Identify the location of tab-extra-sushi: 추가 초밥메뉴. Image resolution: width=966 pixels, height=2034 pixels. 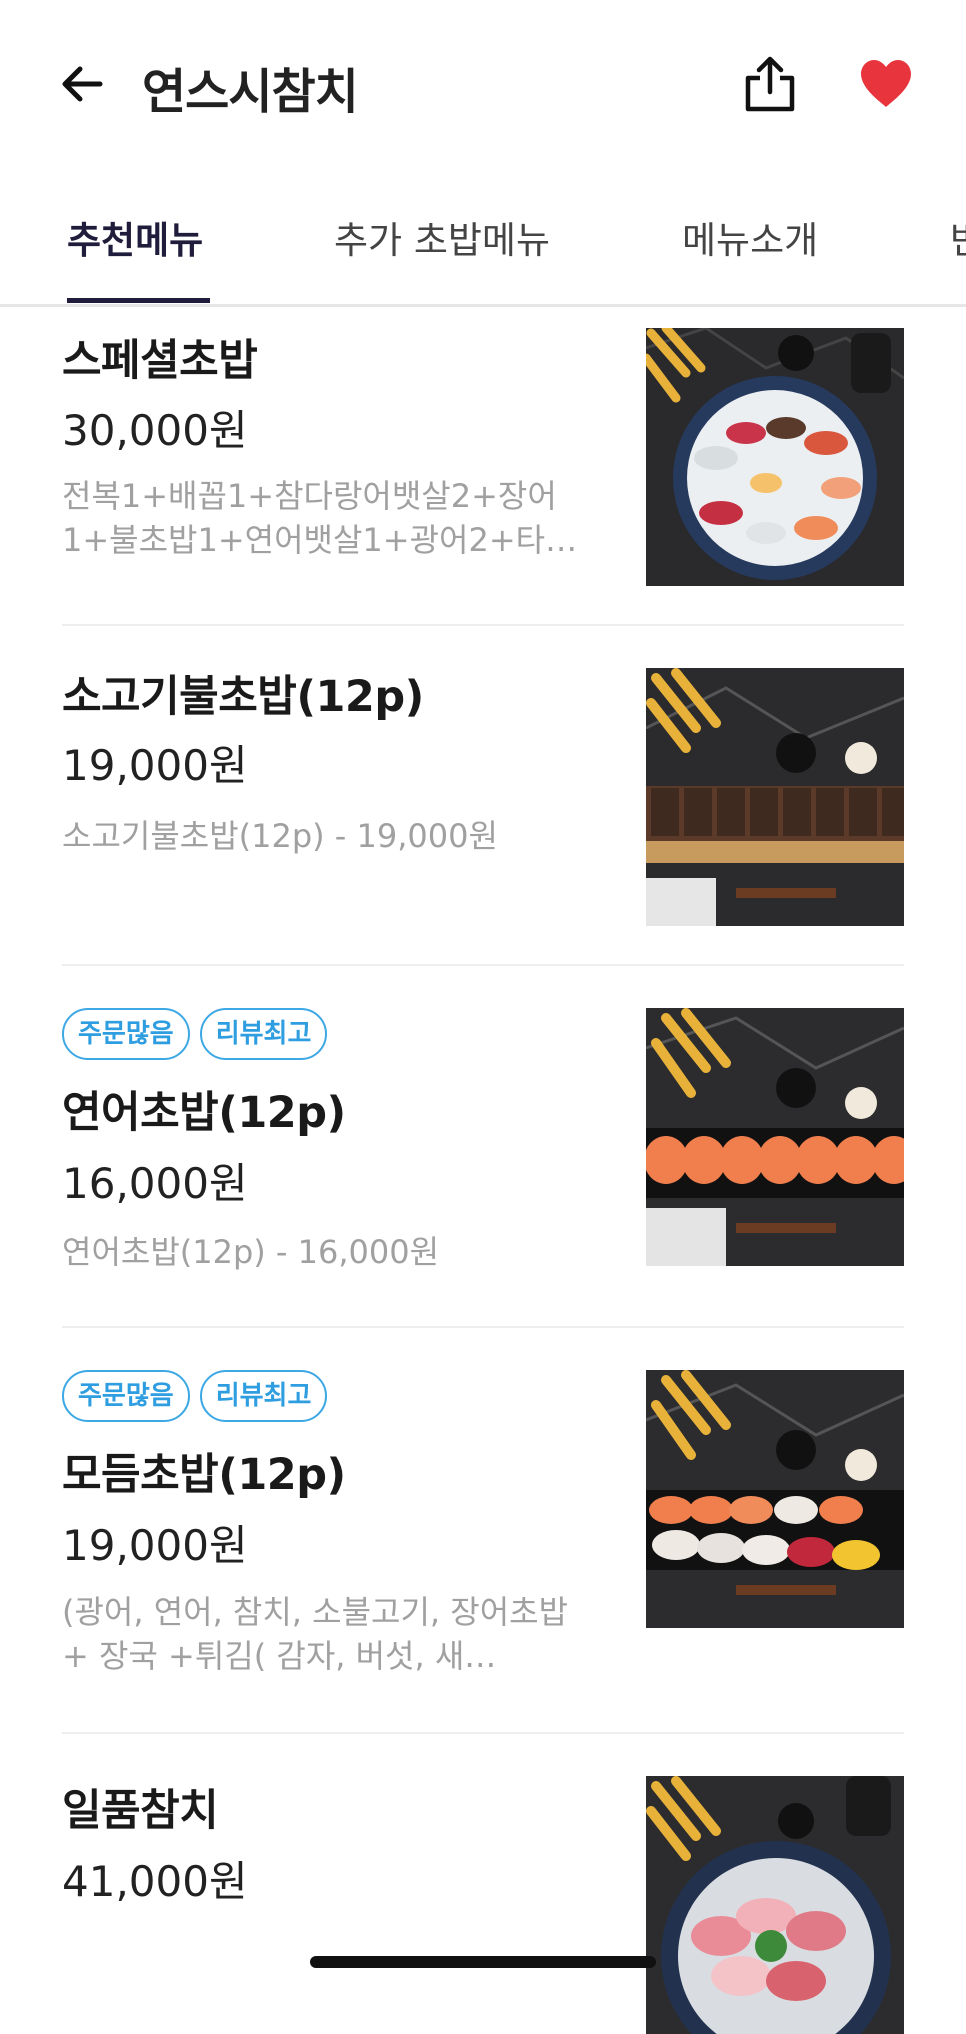
(442, 237).